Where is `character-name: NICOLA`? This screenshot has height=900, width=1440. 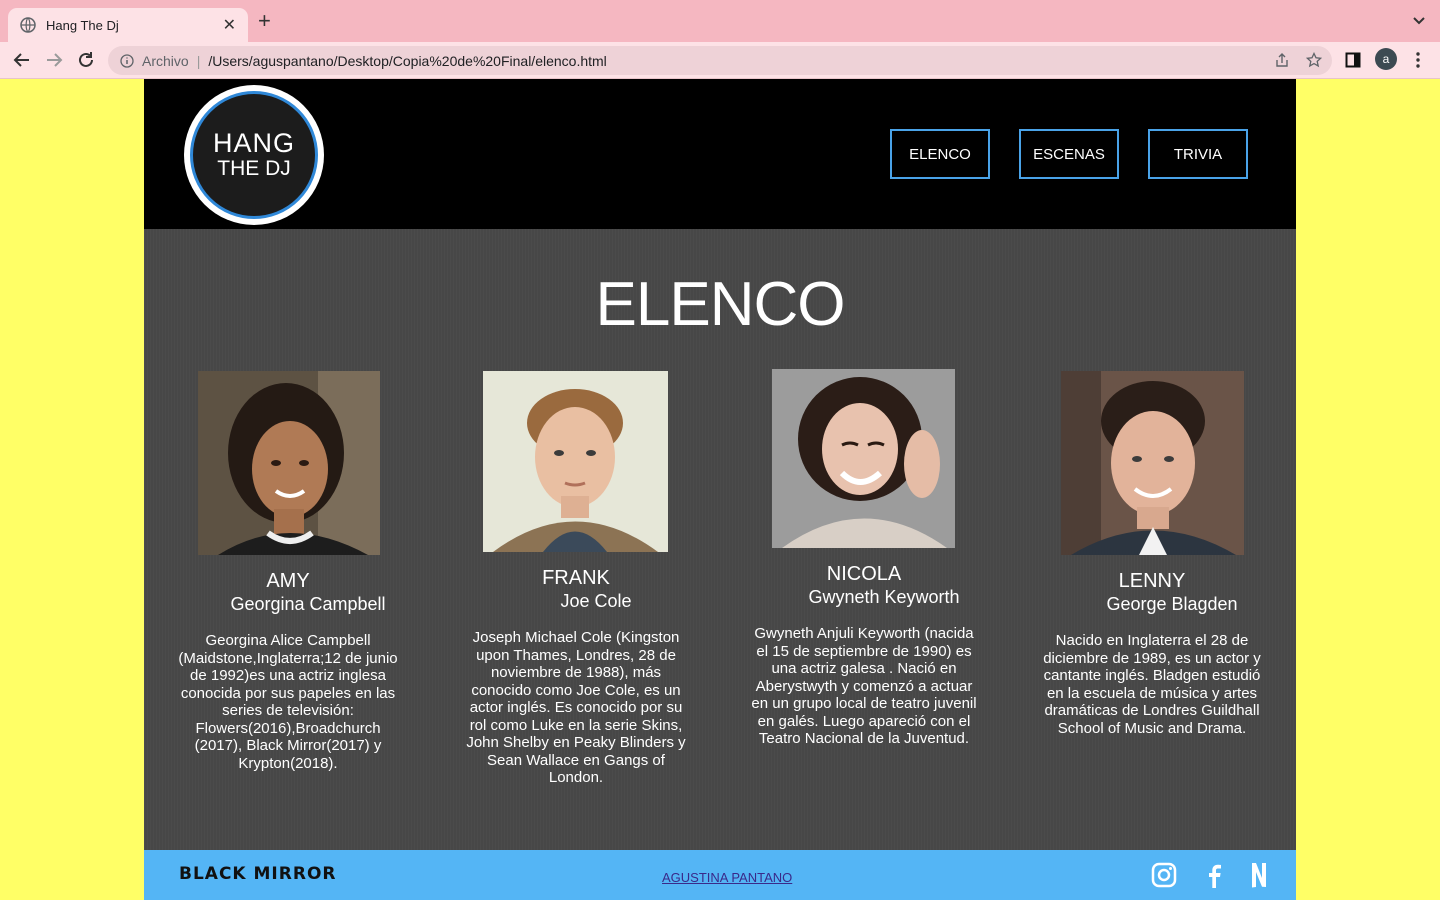
character-name: NICOLA is located at coordinates (864, 574).